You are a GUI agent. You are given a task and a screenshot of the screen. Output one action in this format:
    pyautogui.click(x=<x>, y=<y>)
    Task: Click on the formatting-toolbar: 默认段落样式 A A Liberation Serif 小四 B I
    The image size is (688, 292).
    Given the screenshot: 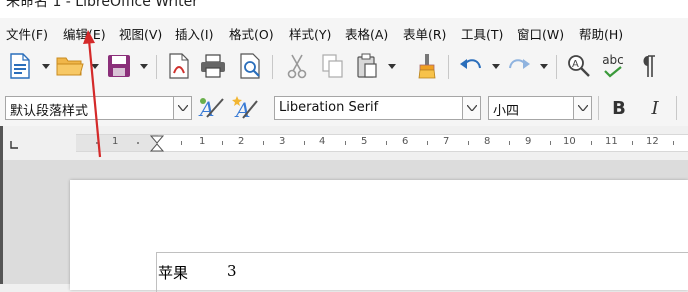 What is the action you would take?
    pyautogui.click(x=344, y=108)
    